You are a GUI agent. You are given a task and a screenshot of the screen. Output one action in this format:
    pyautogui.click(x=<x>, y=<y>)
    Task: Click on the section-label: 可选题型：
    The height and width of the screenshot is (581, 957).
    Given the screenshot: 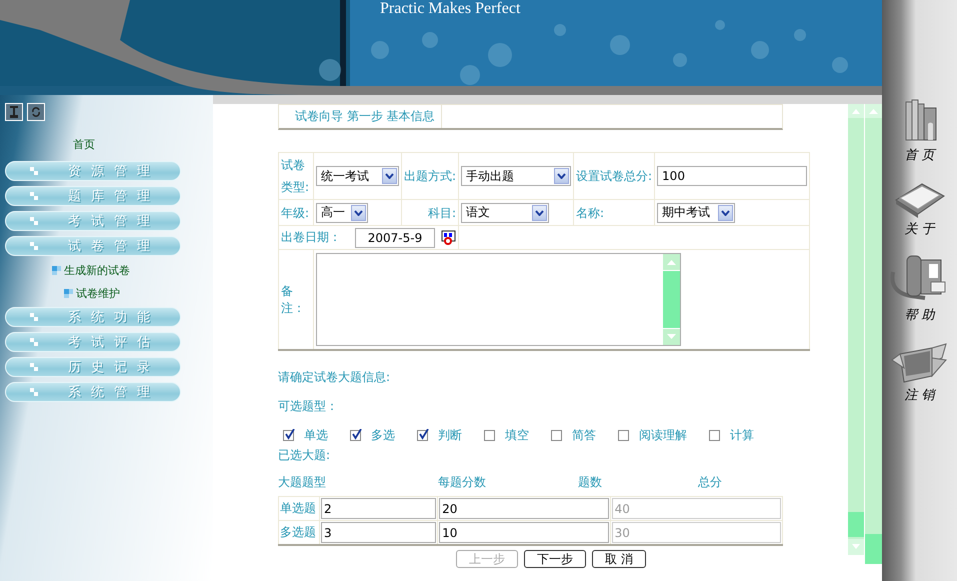 What is the action you would take?
    pyautogui.click(x=308, y=406)
    